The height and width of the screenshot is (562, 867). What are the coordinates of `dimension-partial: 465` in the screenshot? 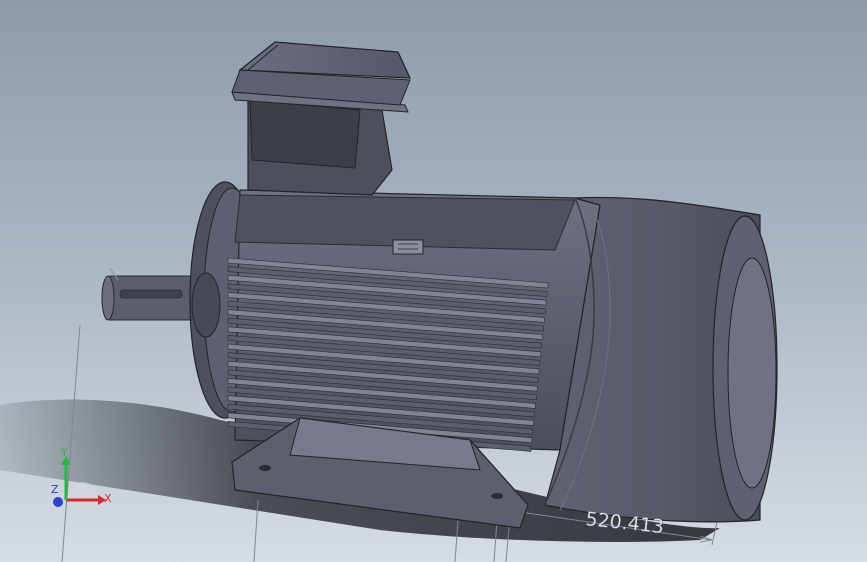 It's located at (171, 560).